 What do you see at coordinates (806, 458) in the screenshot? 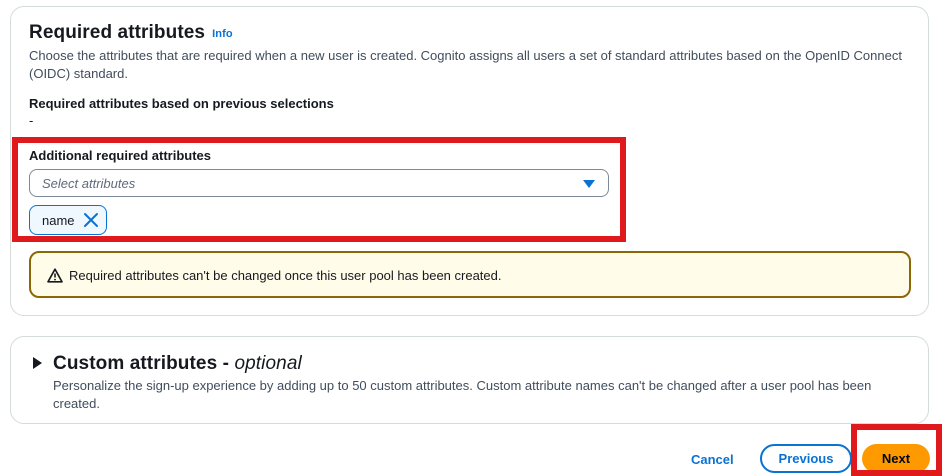
I see `previous-button: Previous` at bounding box center [806, 458].